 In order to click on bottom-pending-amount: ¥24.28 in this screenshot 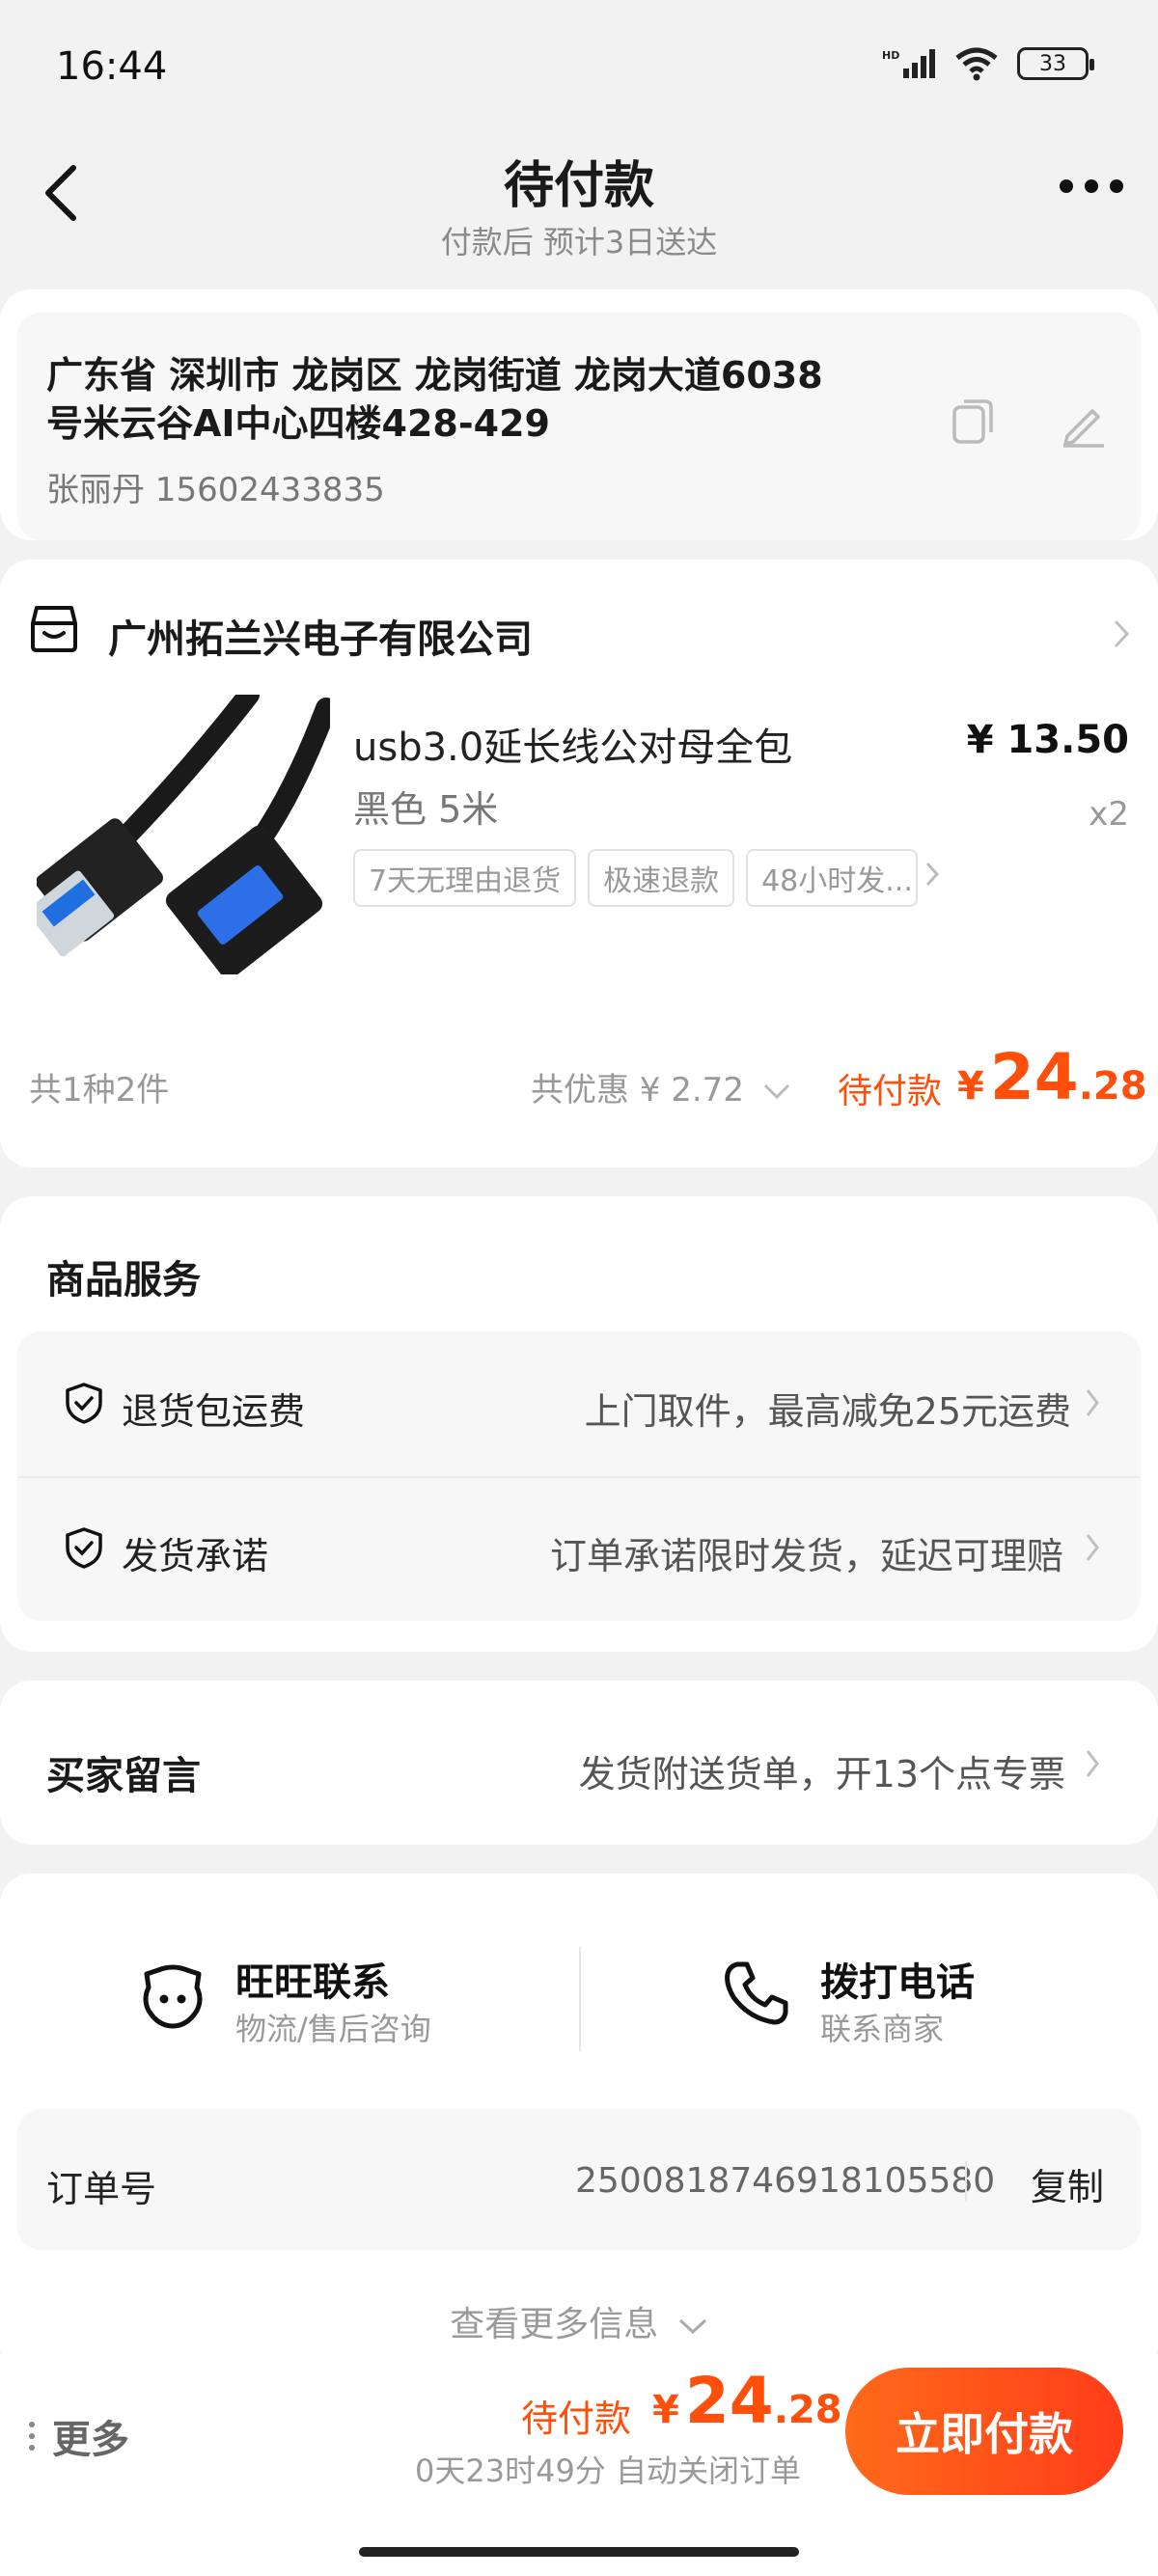, I will do `click(747, 2401)`.